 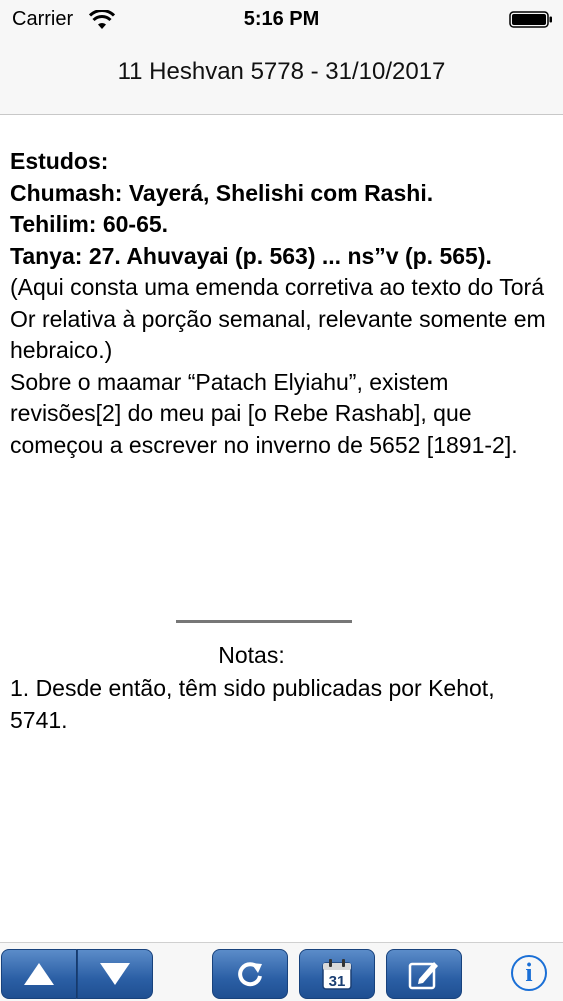 I want to click on calendar-icon: 31, so click(x=337, y=974).